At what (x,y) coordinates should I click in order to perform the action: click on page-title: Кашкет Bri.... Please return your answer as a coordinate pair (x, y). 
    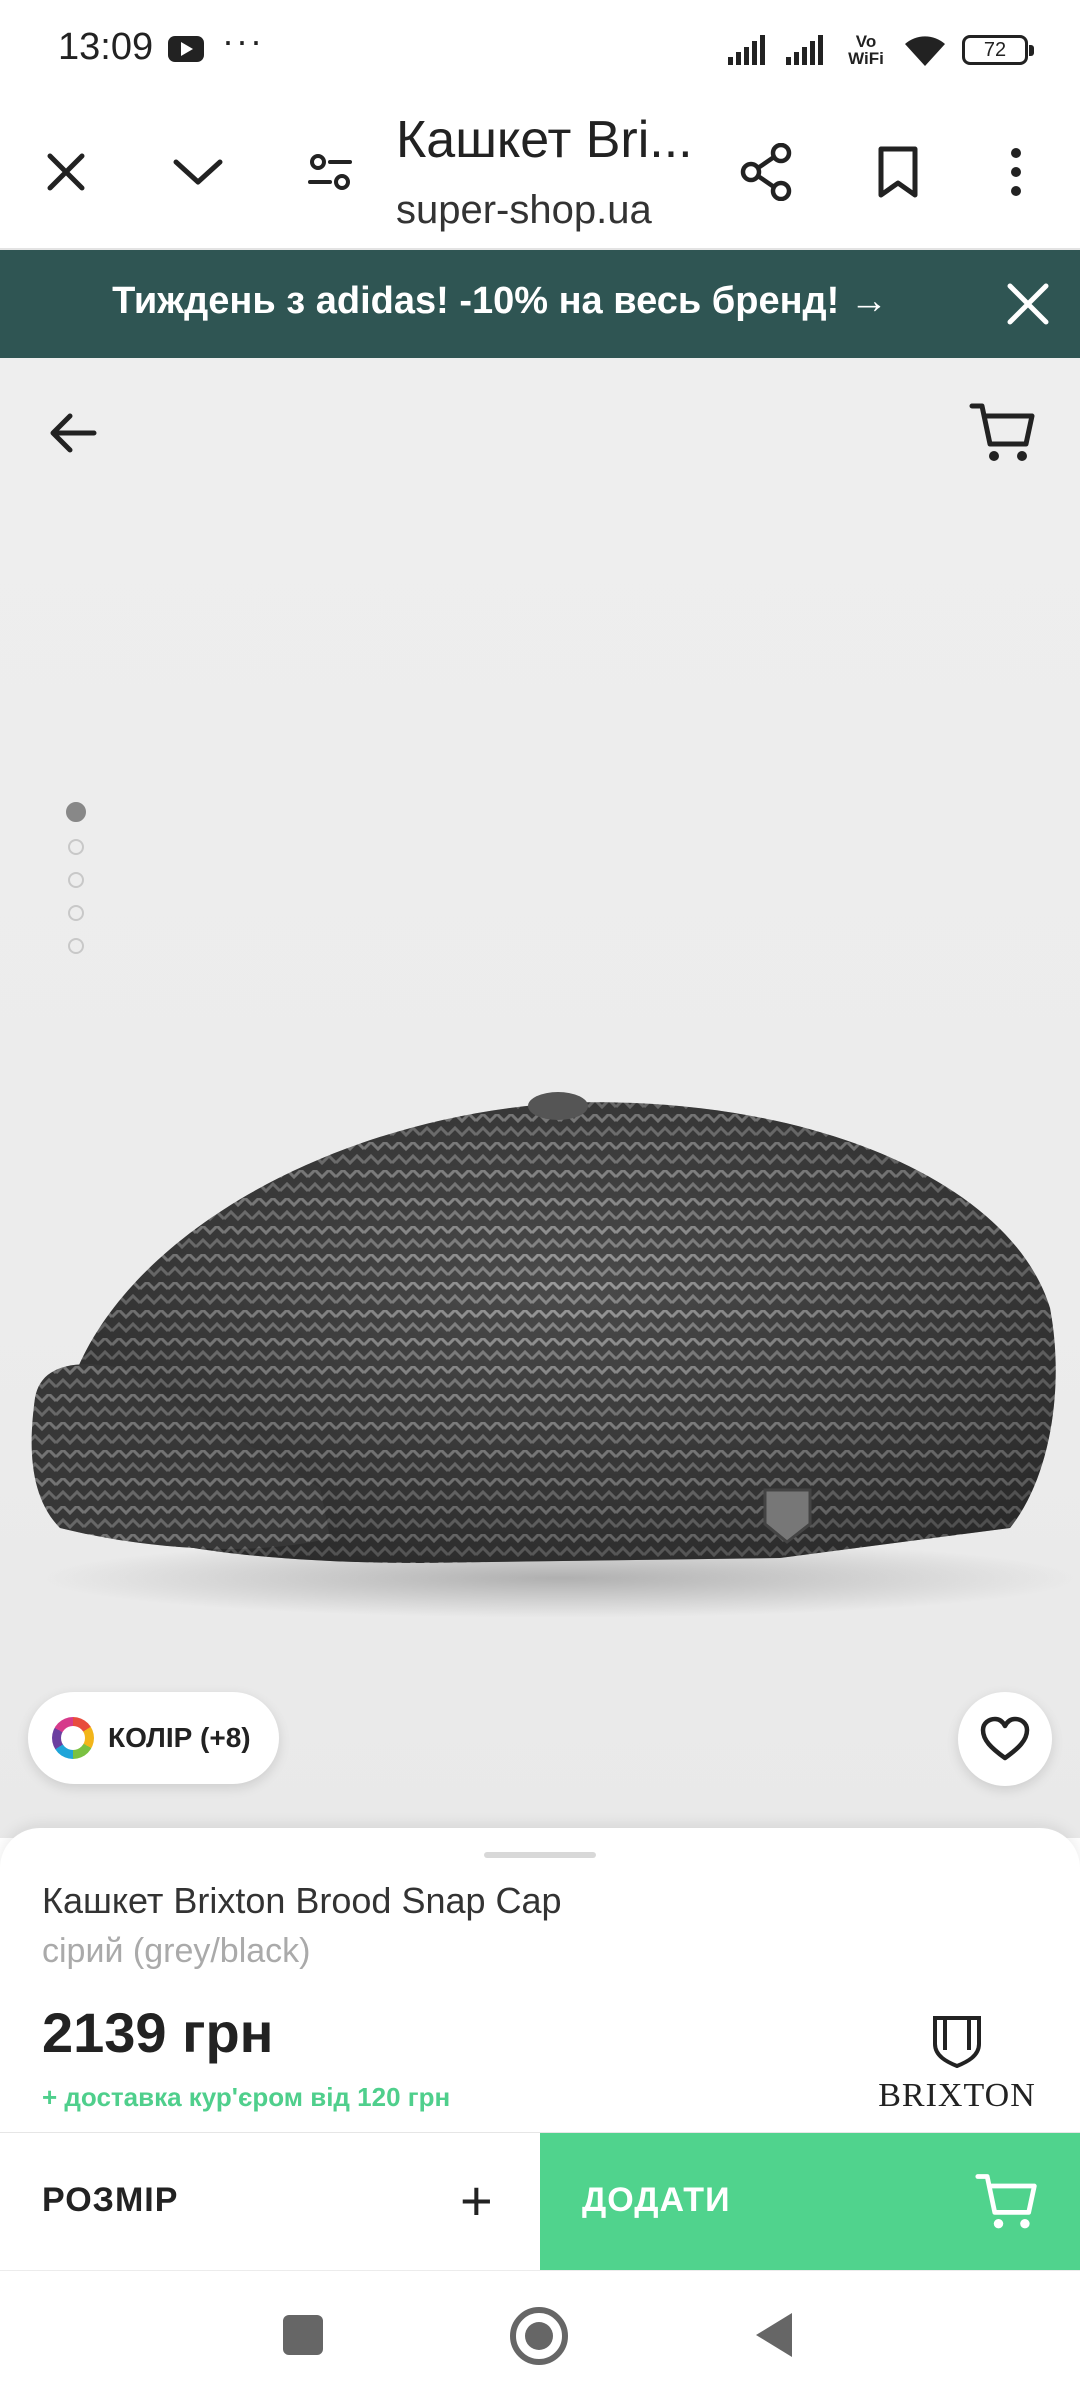
    Looking at the image, I should click on (551, 140).